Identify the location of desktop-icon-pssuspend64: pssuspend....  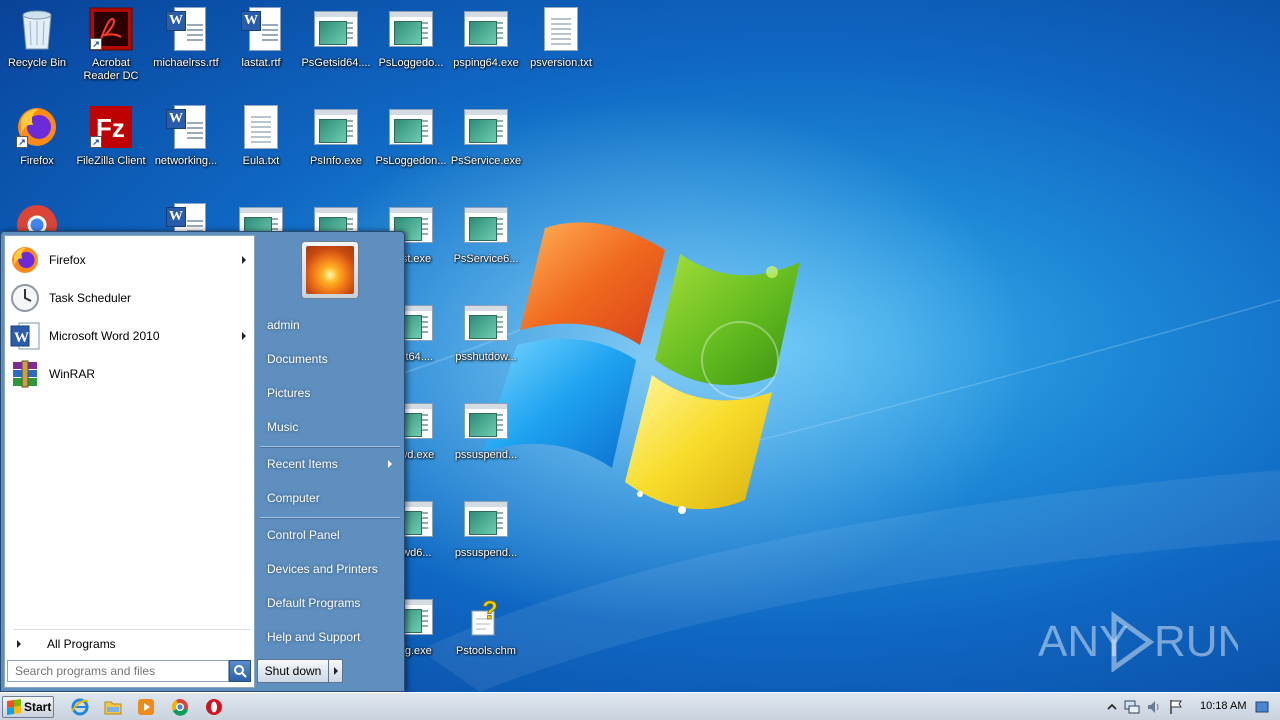
(486, 535).